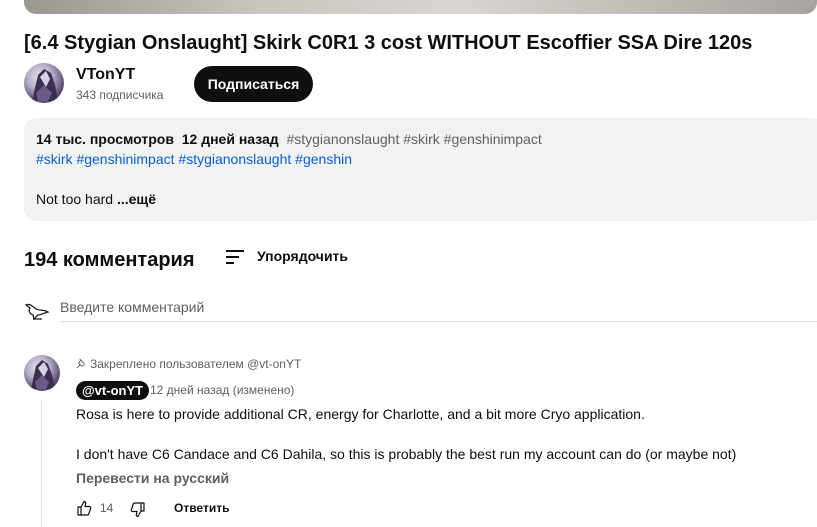 The height and width of the screenshot is (527, 817). What do you see at coordinates (105, 139) in the screenshot?
I see `view-count: 14 тыс. просмотров` at bounding box center [105, 139].